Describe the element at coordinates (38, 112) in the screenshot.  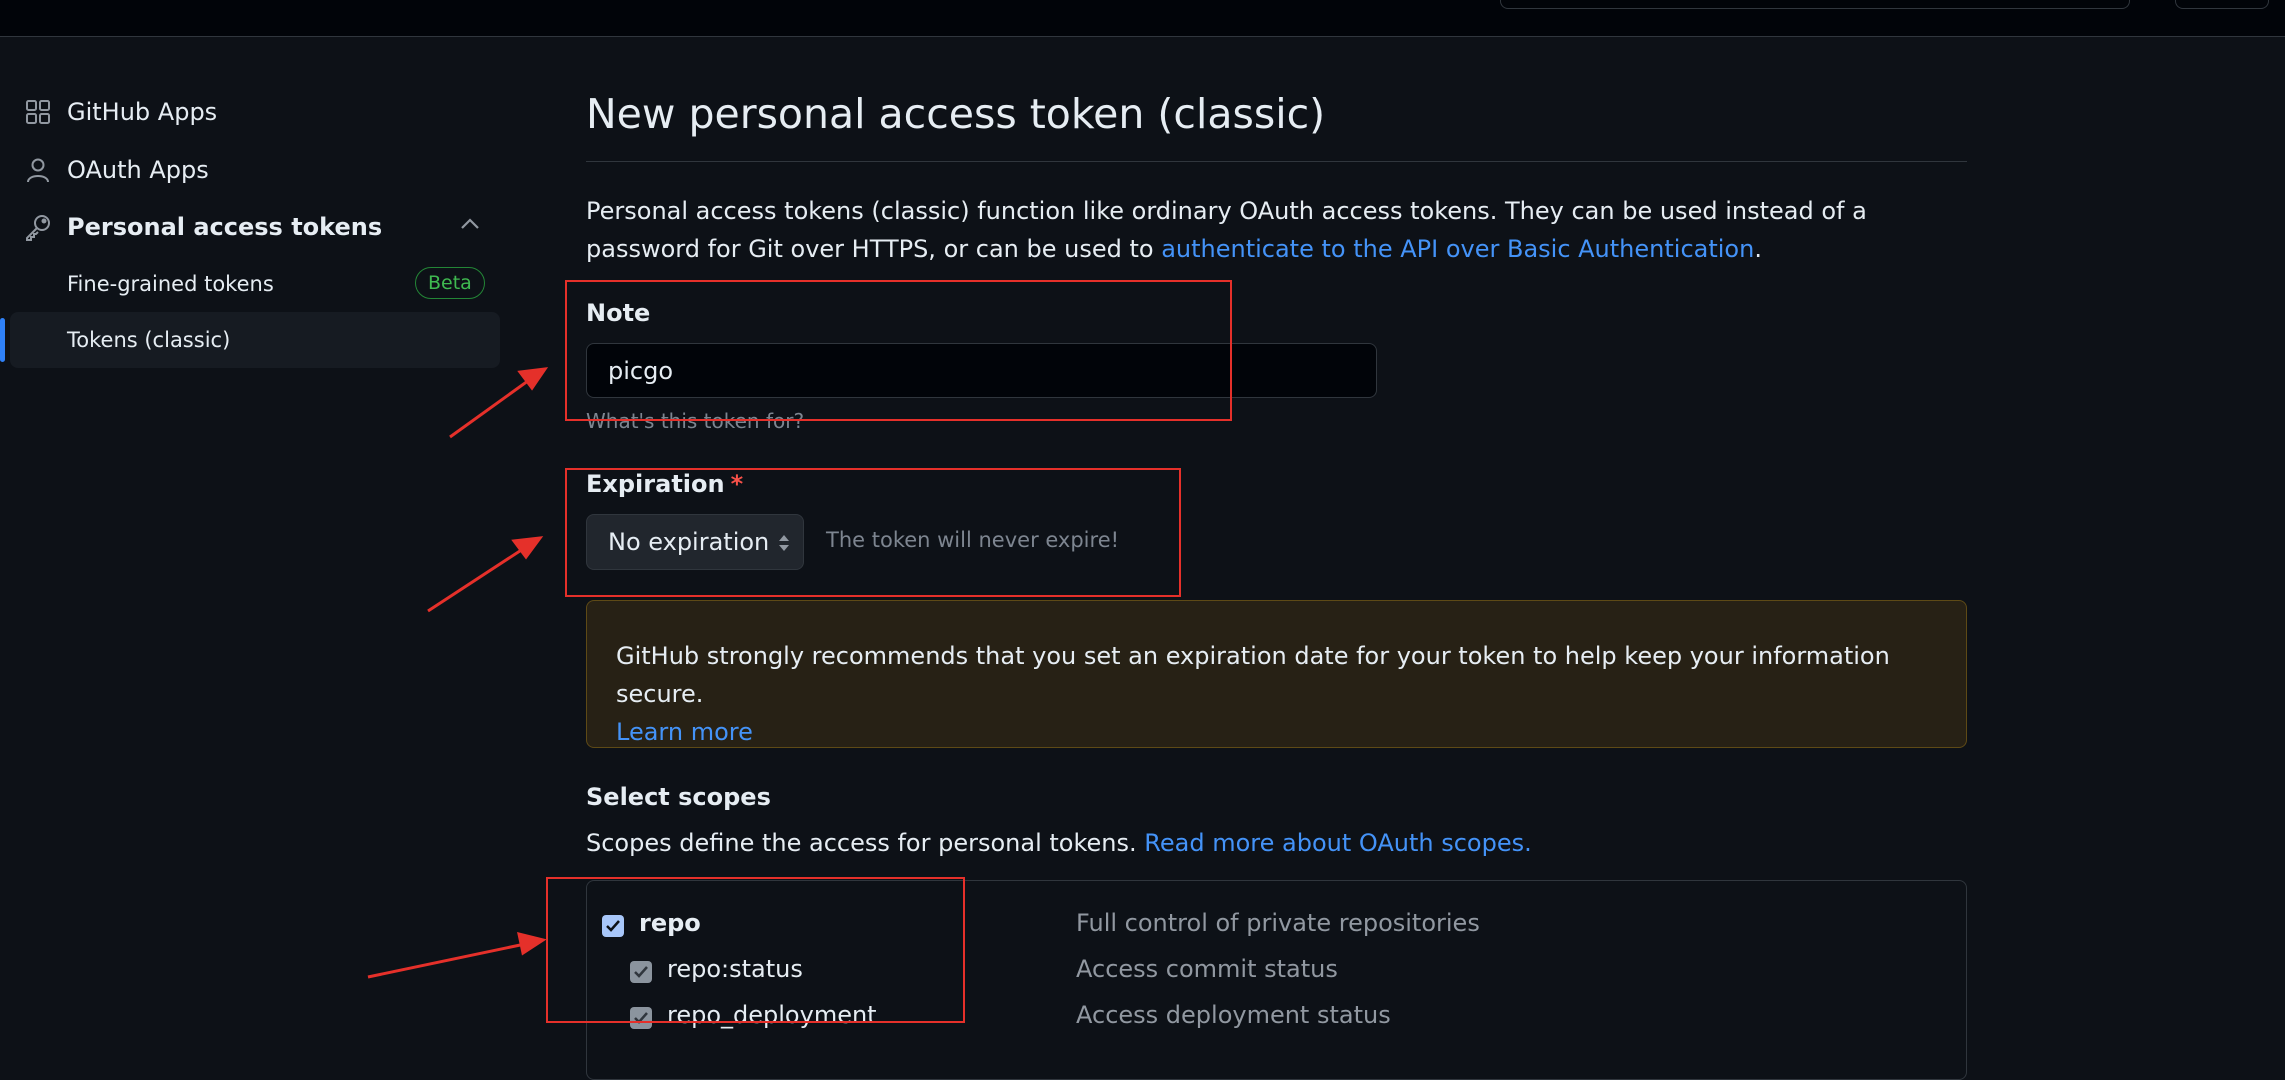
I see `apps-grid-icon` at that location.